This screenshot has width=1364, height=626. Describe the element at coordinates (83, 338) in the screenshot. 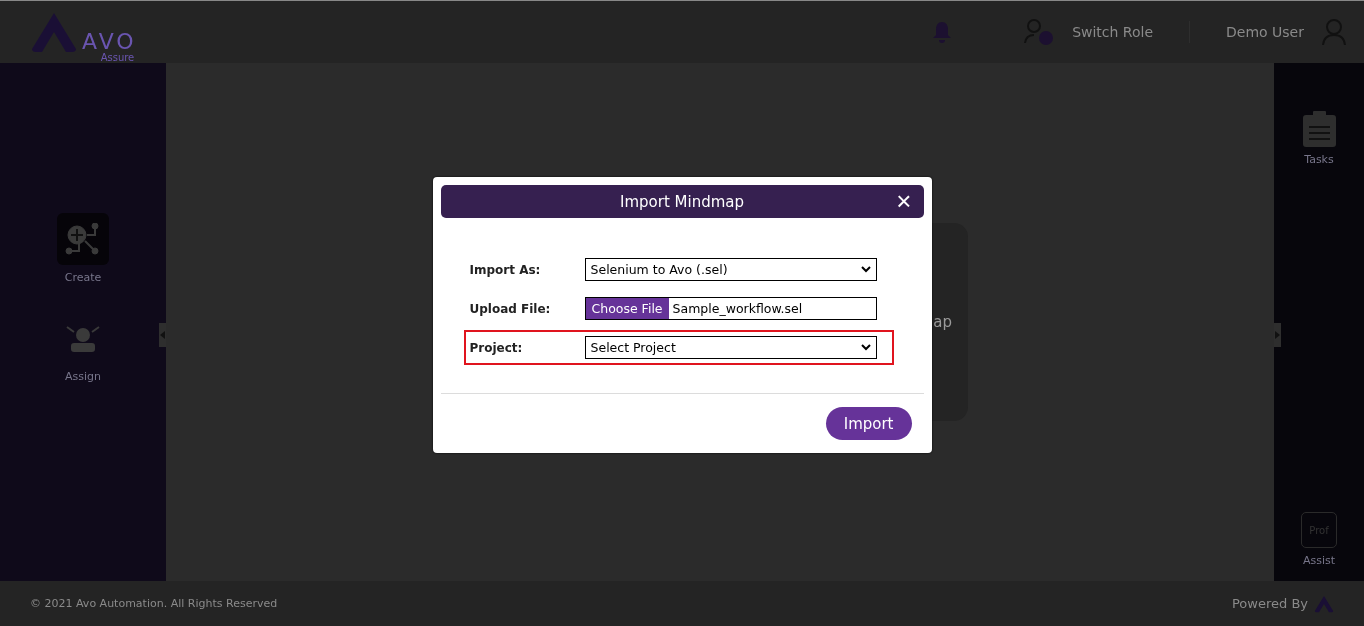

I see `person-arrows-icon` at that location.